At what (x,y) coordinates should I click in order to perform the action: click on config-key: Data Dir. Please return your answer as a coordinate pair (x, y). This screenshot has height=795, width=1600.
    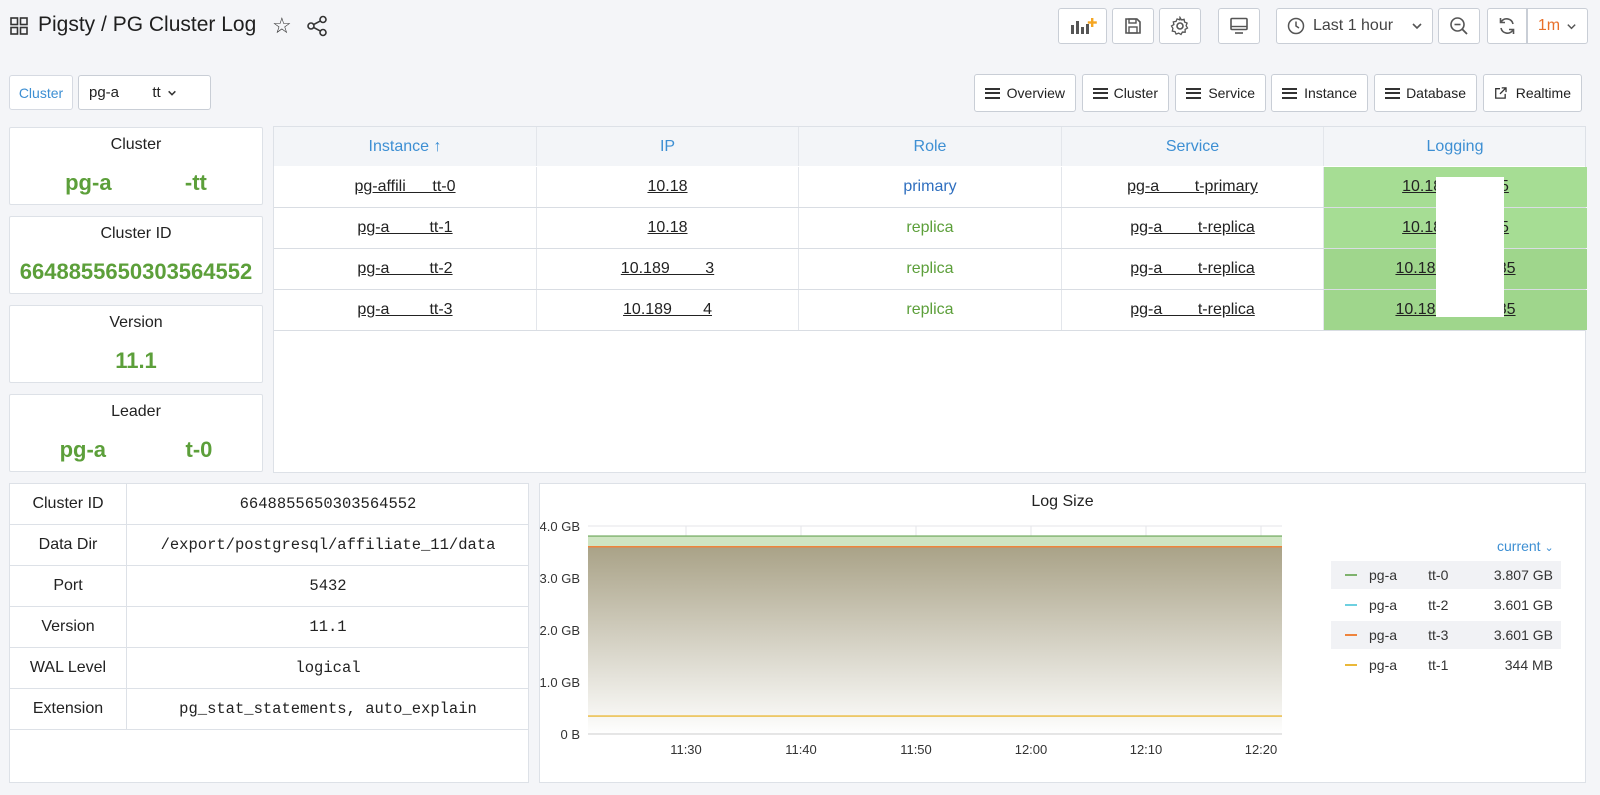
    Looking at the image, I should click on (68, 545).